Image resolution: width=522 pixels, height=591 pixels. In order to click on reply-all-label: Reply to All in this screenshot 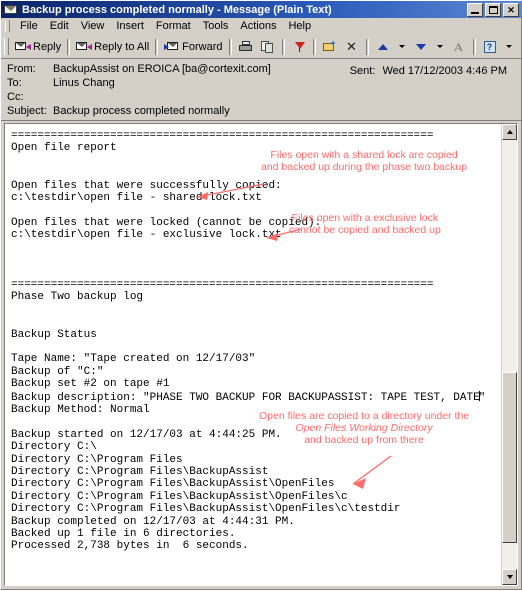, I will do `click(122, 46)`.